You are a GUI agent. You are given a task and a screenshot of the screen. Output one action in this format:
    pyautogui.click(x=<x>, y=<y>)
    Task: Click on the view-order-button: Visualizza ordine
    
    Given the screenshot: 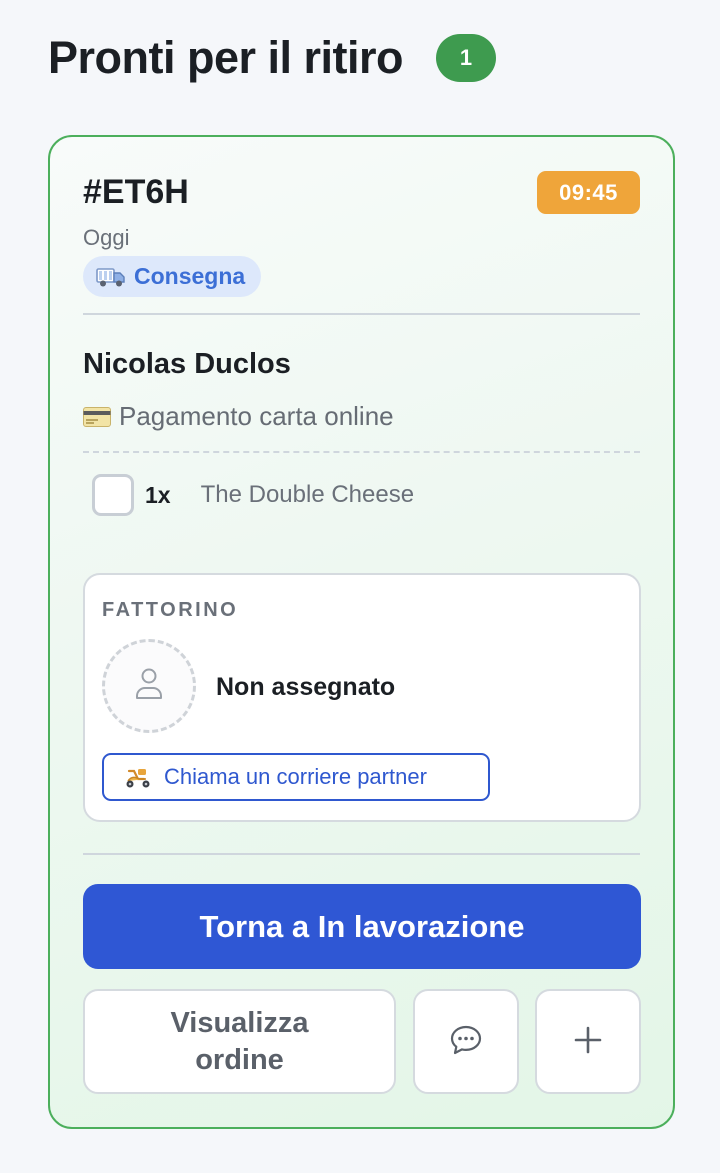 What is the action you would take?
    pyautogui.click(x=239, y=1041)
    